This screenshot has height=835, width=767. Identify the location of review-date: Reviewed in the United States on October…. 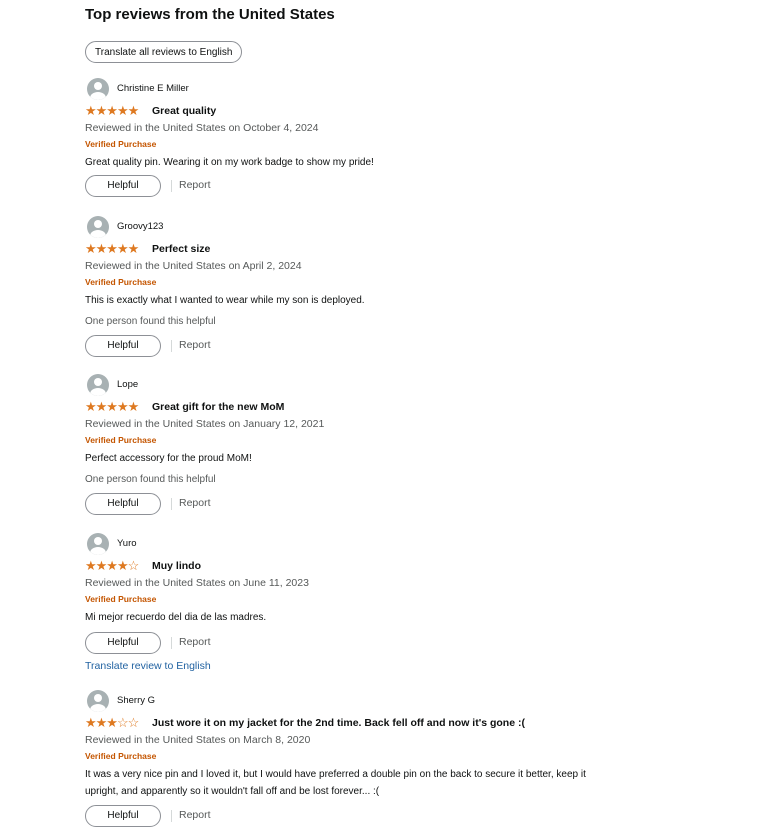
(202, 128).